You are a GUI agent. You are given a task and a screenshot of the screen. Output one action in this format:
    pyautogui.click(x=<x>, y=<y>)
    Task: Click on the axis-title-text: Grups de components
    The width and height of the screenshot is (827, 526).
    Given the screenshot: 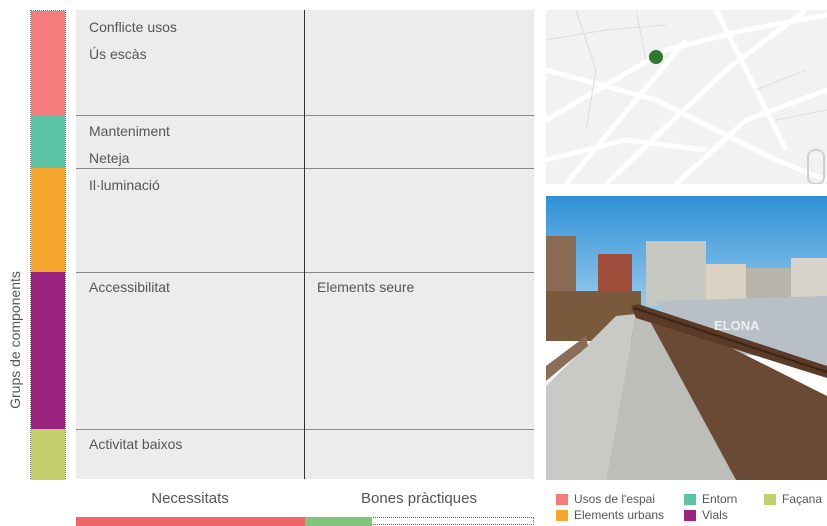 What is the action you would take?
    pyautogui.click(x=15, y=340)
    